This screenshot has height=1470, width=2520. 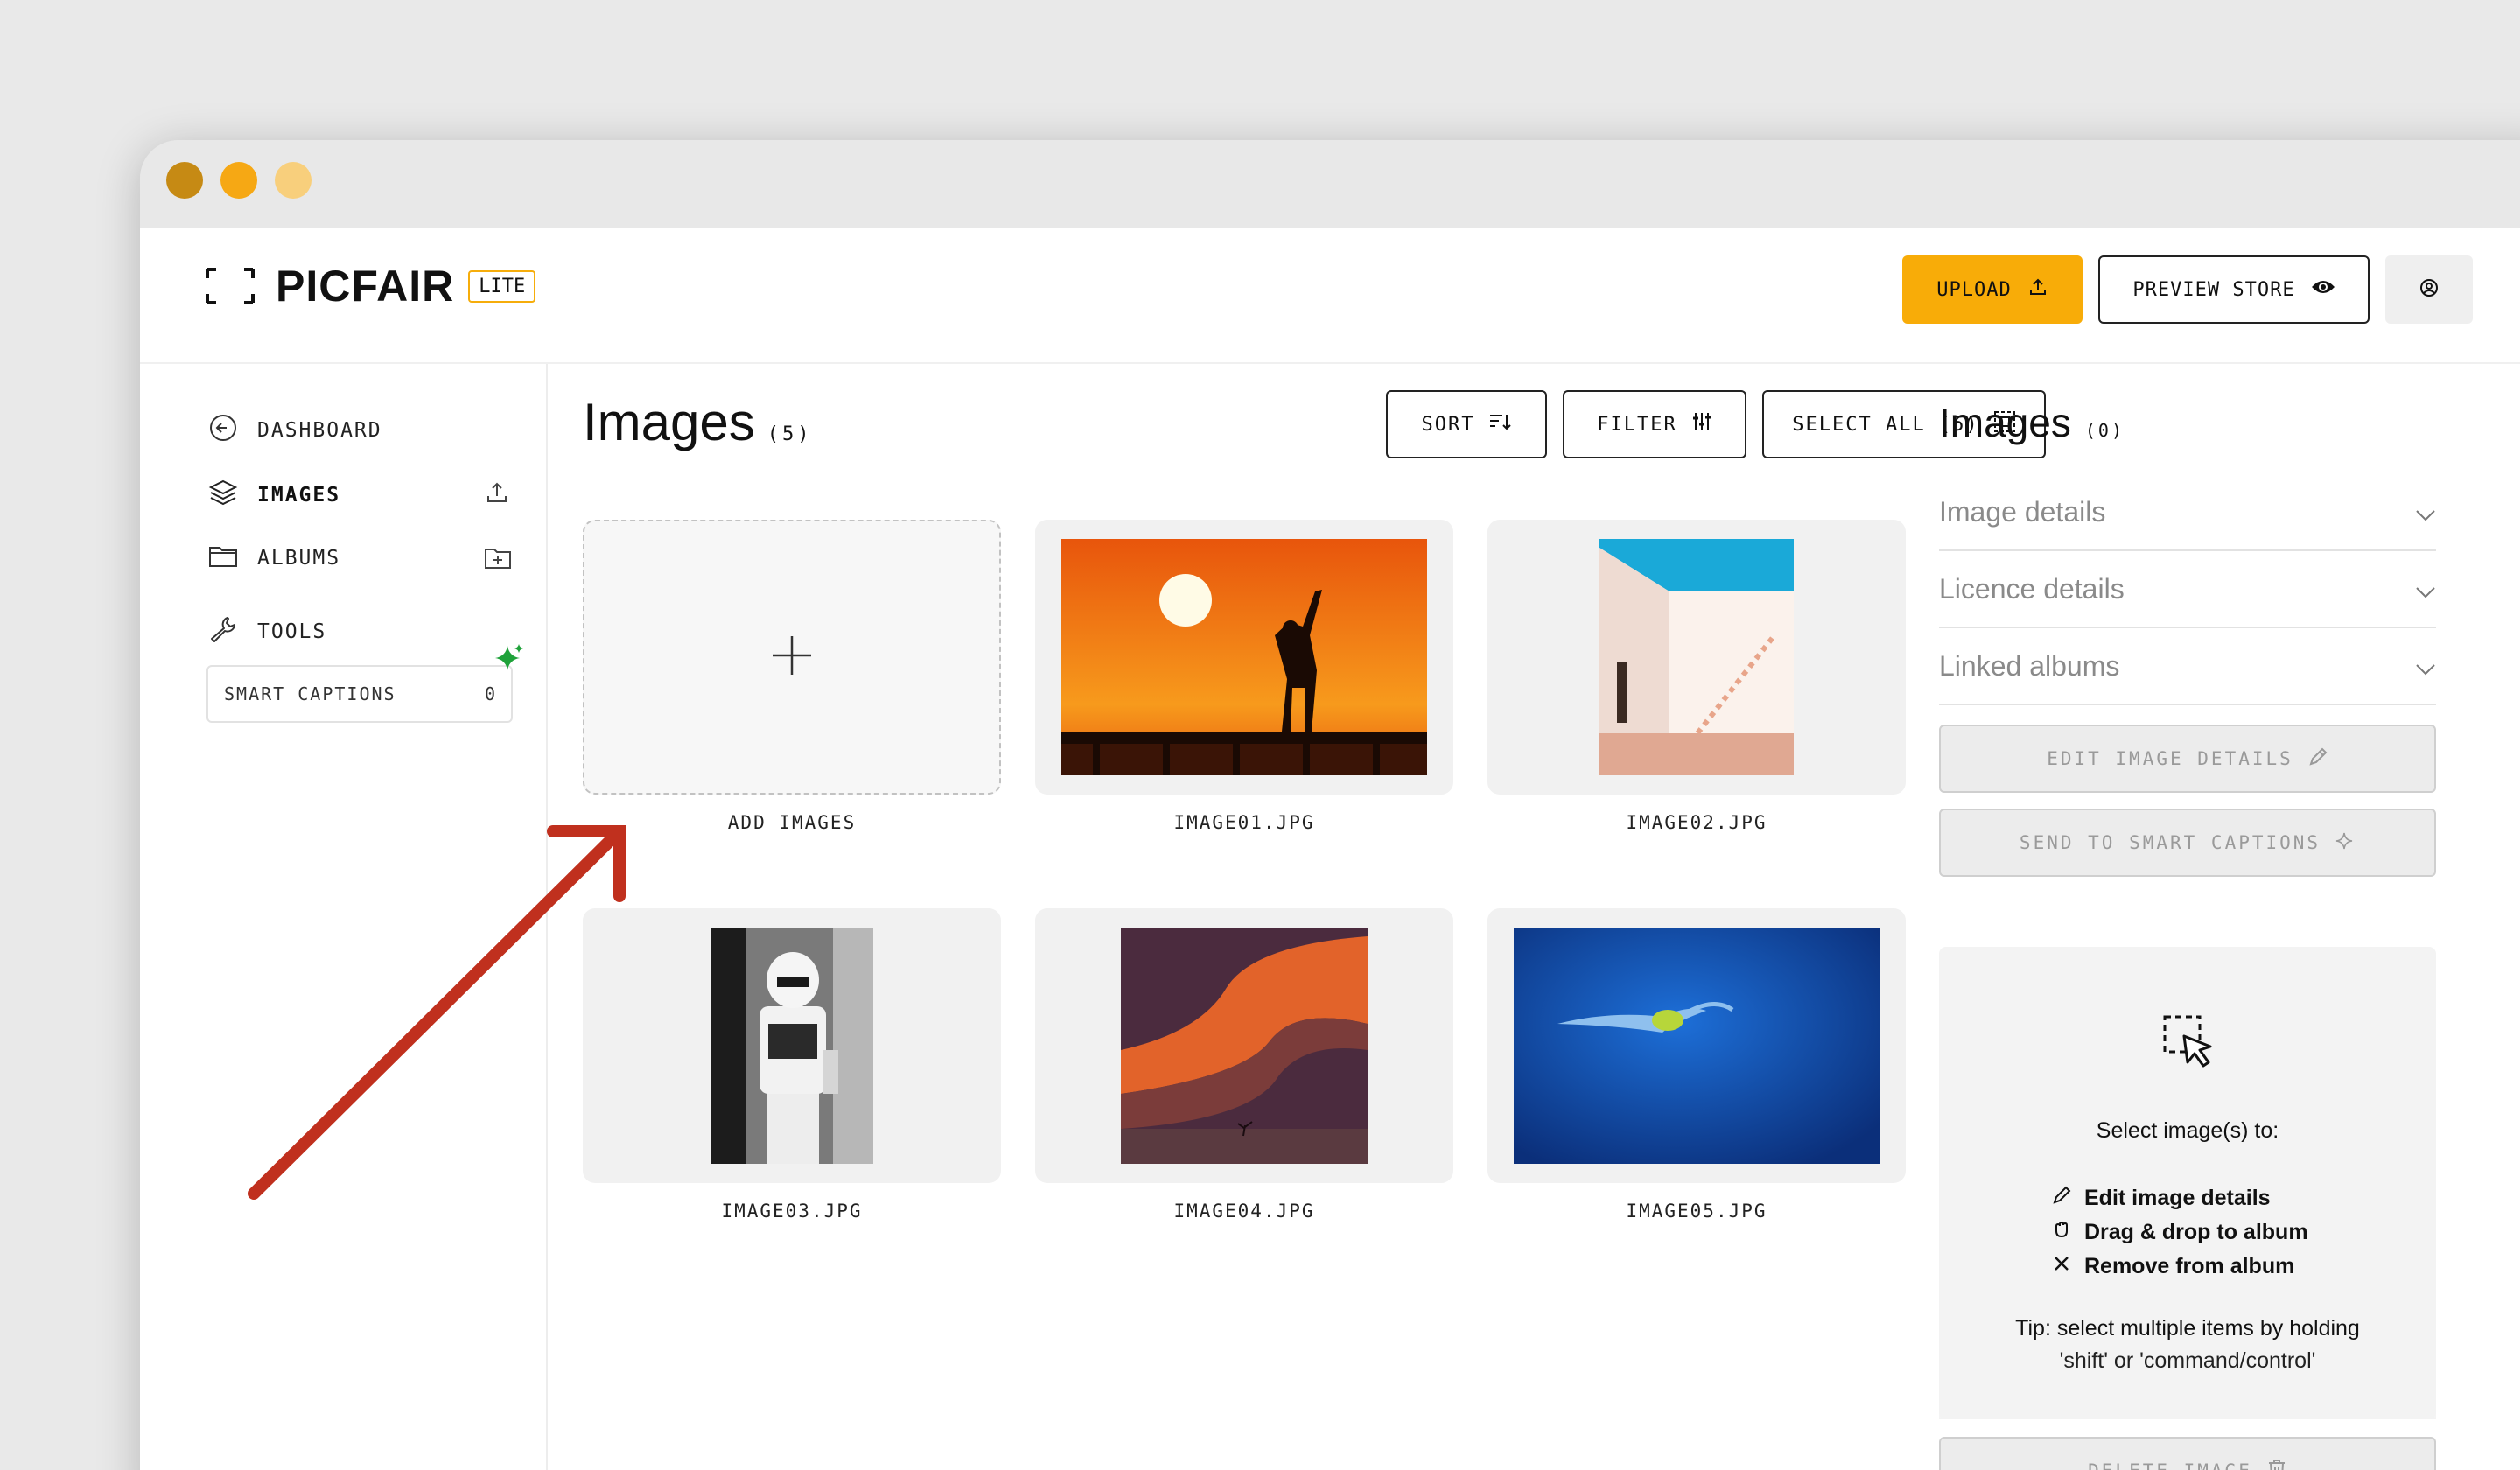 What do you see at coordinates (2187, 1453) in the screenshot?
I see `delete-image-button: DELETE IMAGE` at bounding box center [2187, 1453].